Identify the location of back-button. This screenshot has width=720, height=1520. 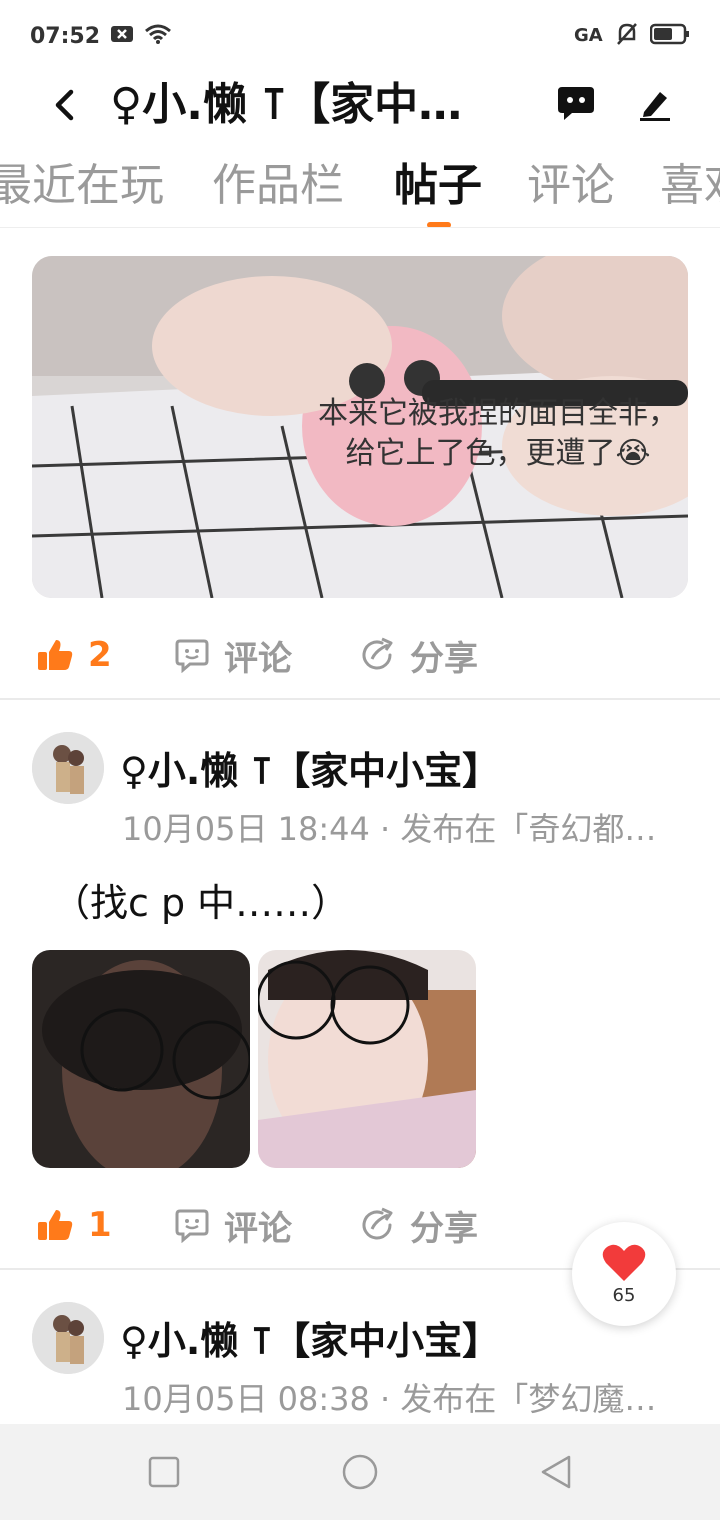
(64, 105).